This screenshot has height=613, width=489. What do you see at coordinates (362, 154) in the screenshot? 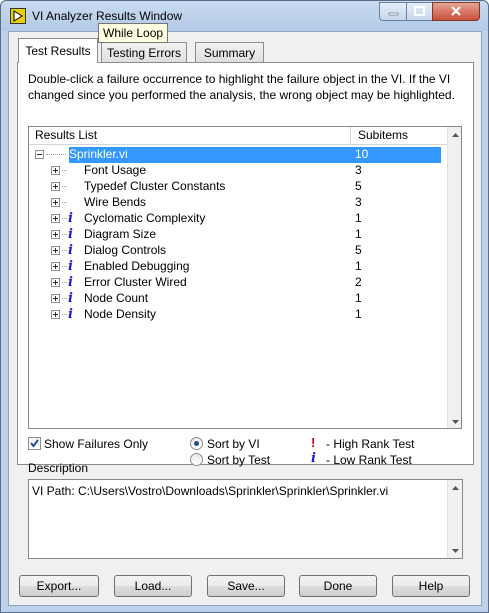
I see `tree-row-count: 10` at bounding box center [362, 154].